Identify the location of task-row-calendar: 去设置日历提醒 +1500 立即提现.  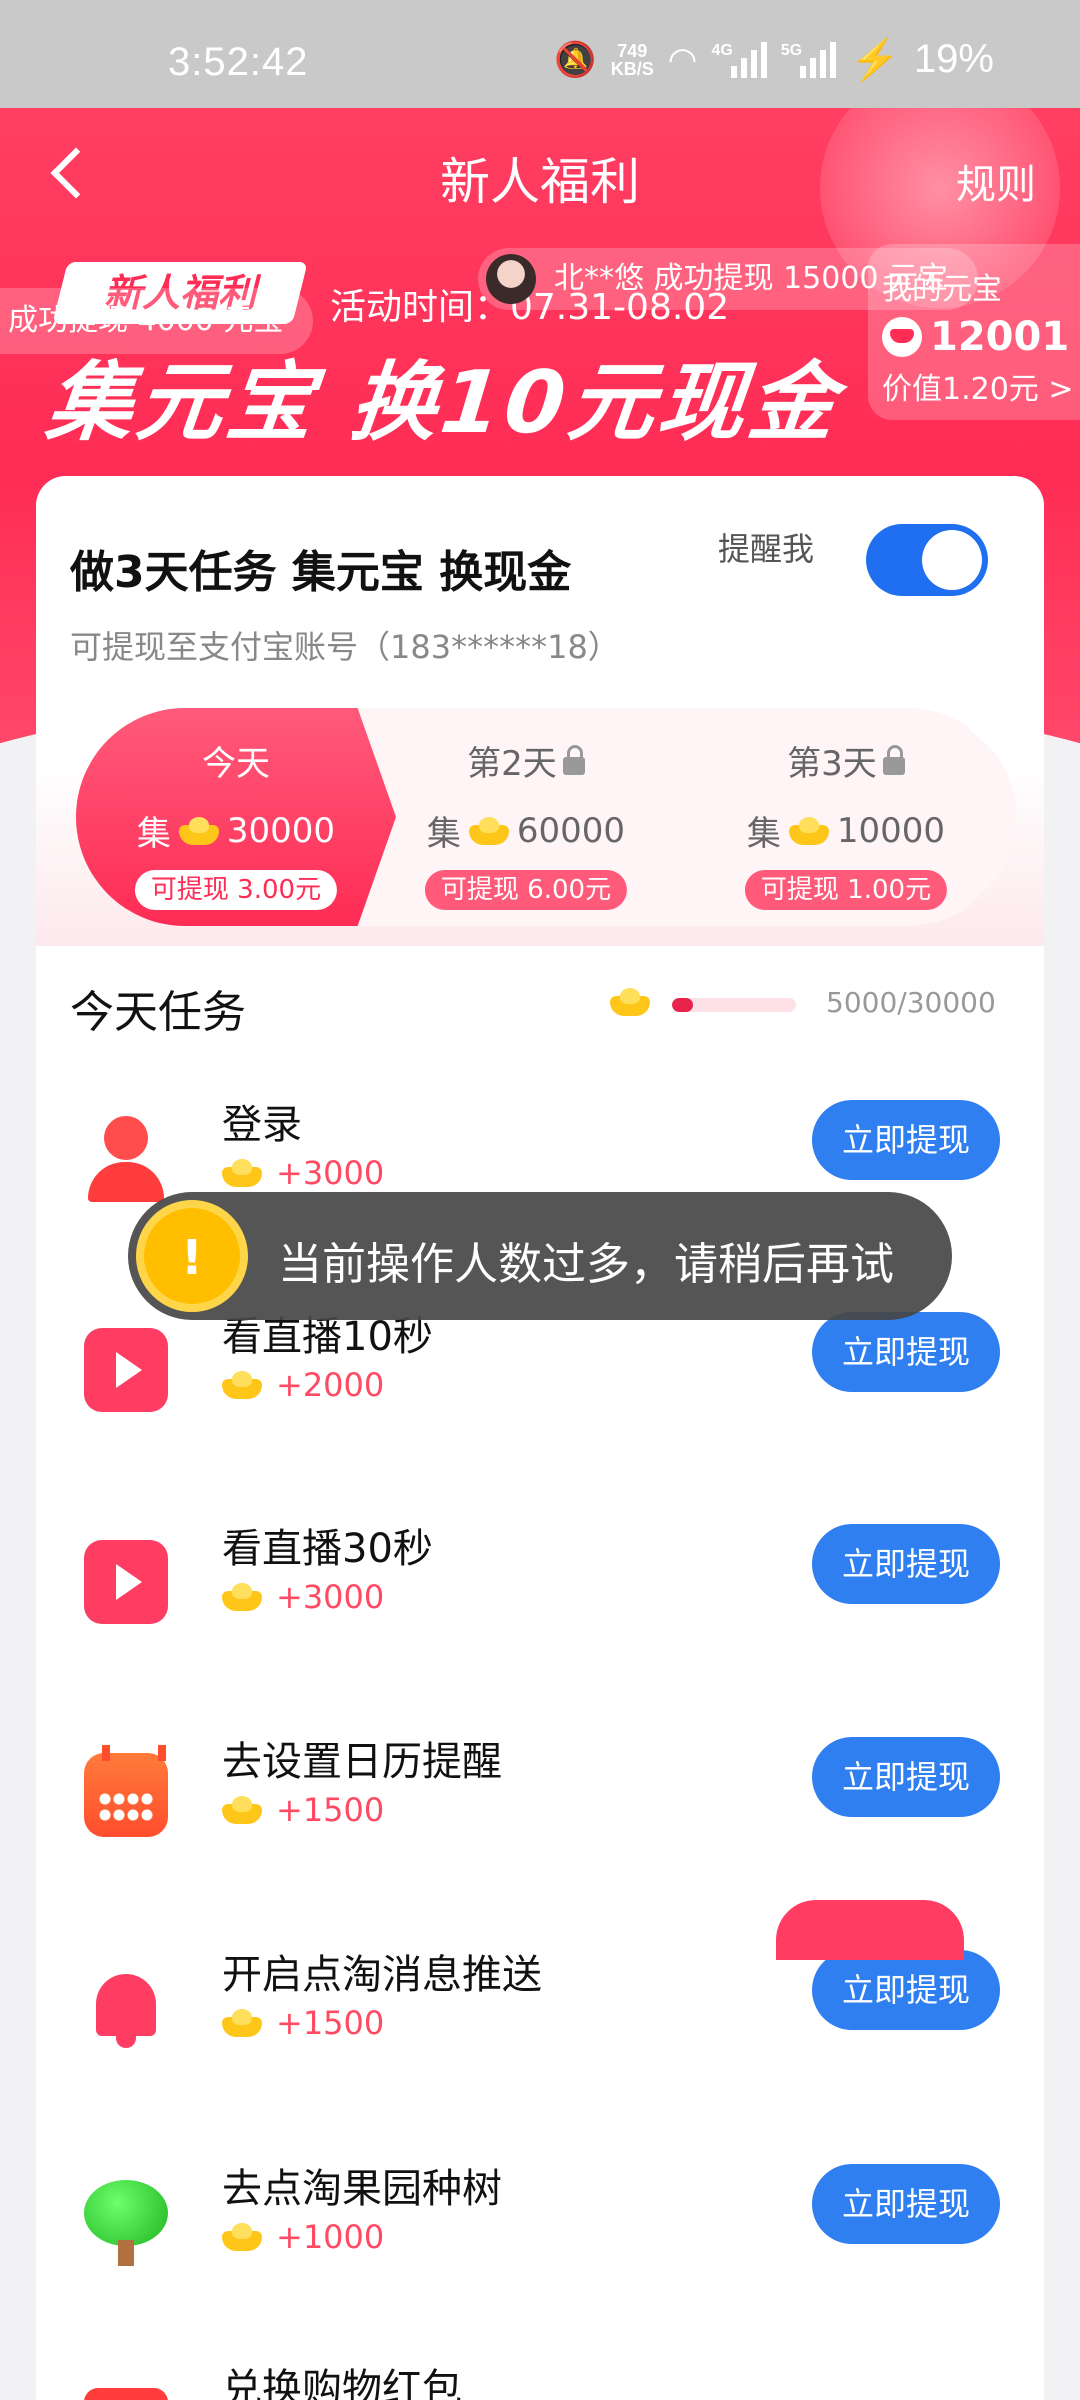
(540, 1809).